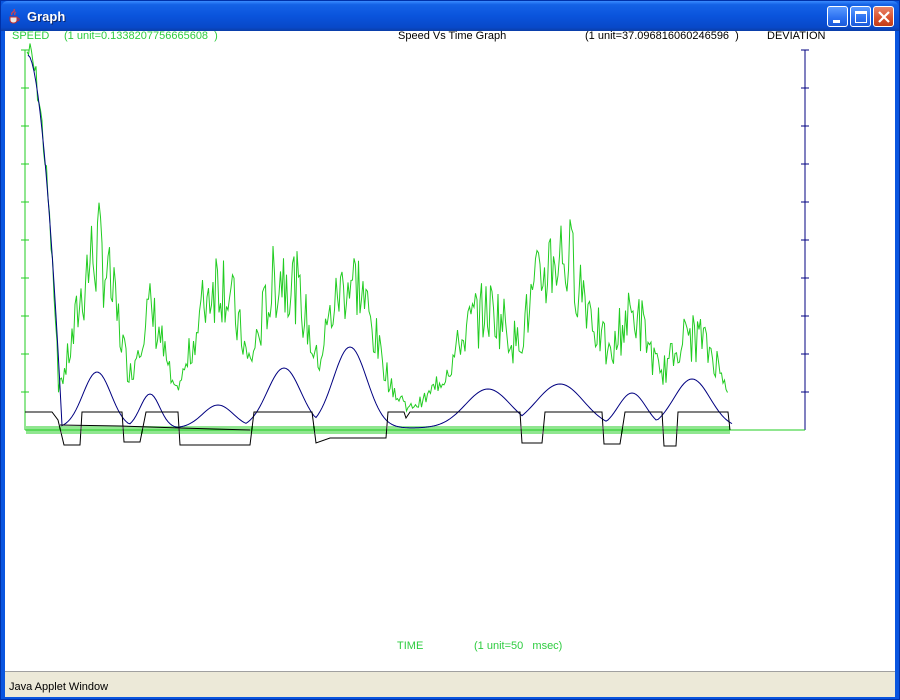  I want to click on time-axis-label: TIME, so click(410, 646).